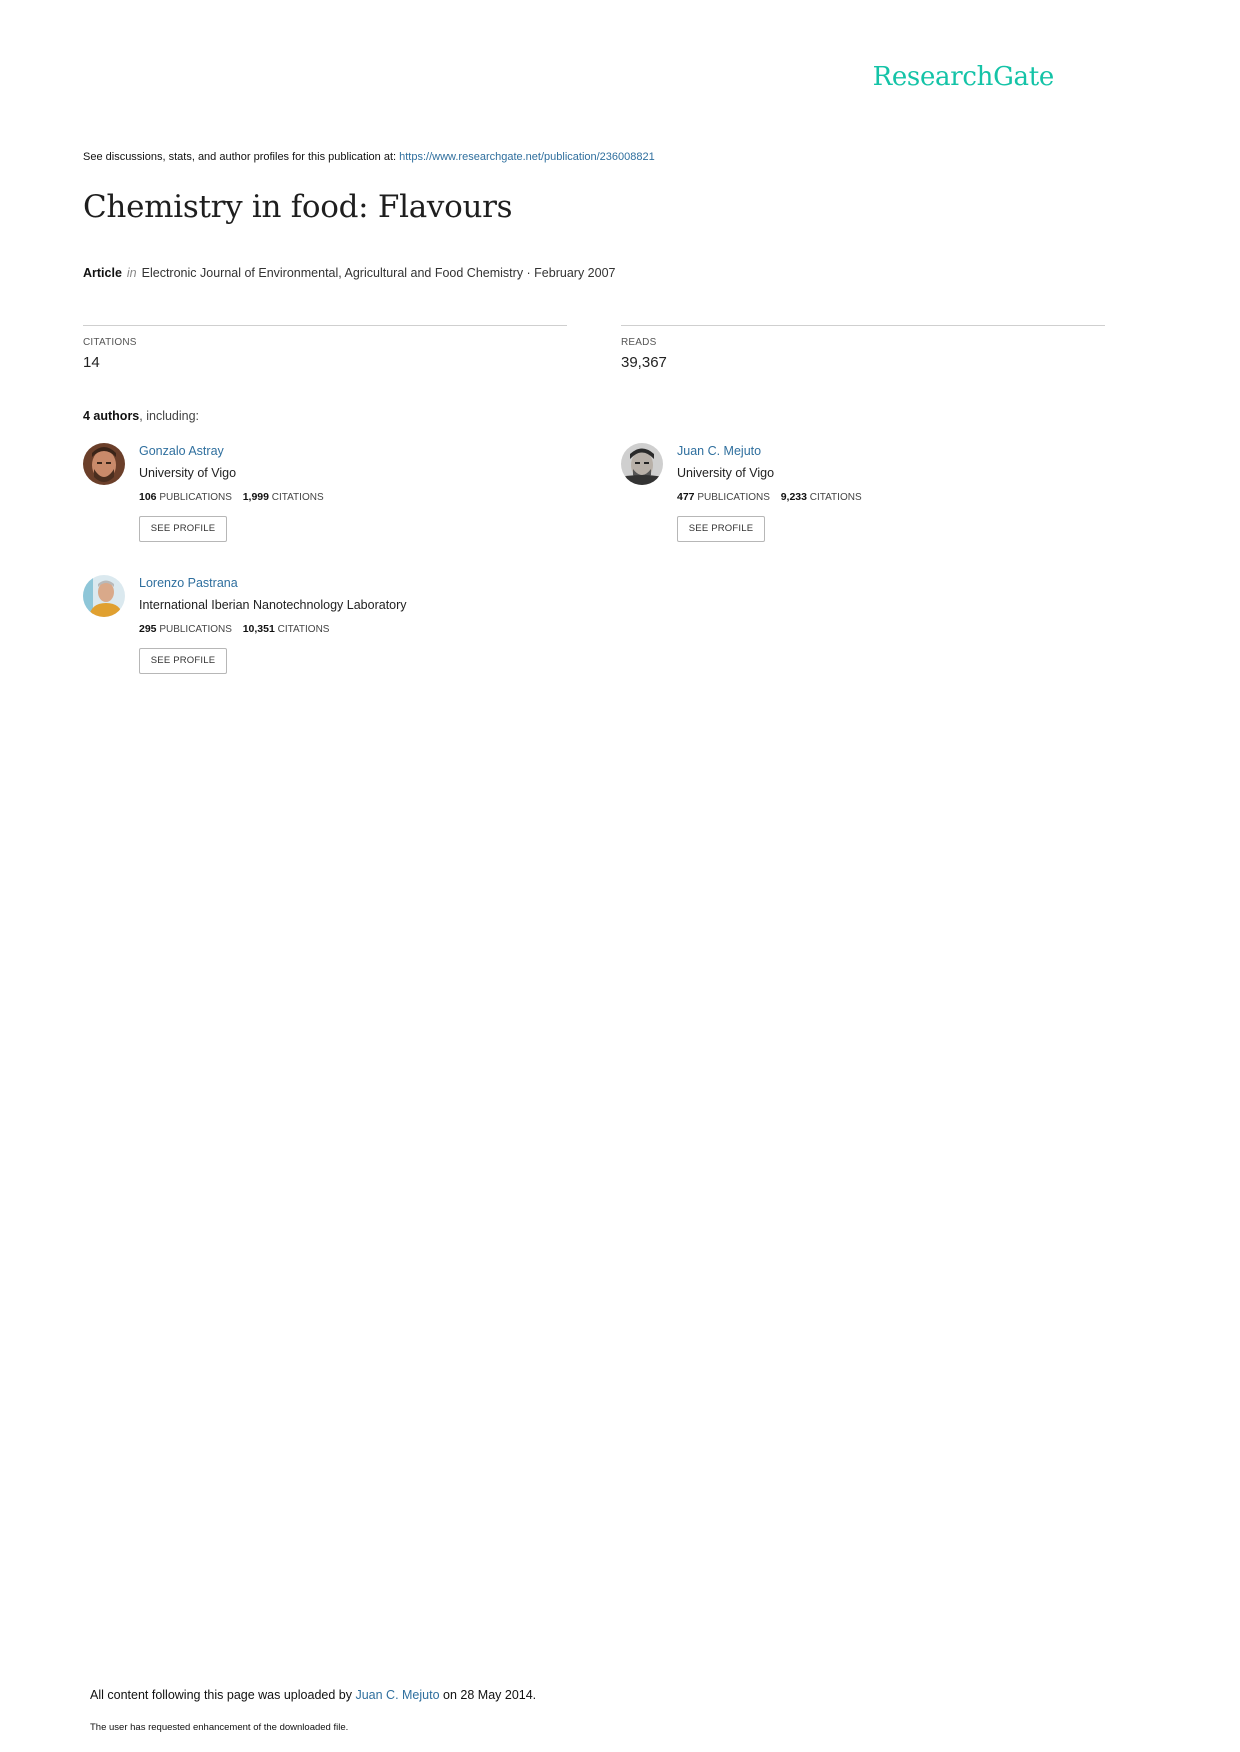  I want to click on reads-label: READS, so click(639, 342).